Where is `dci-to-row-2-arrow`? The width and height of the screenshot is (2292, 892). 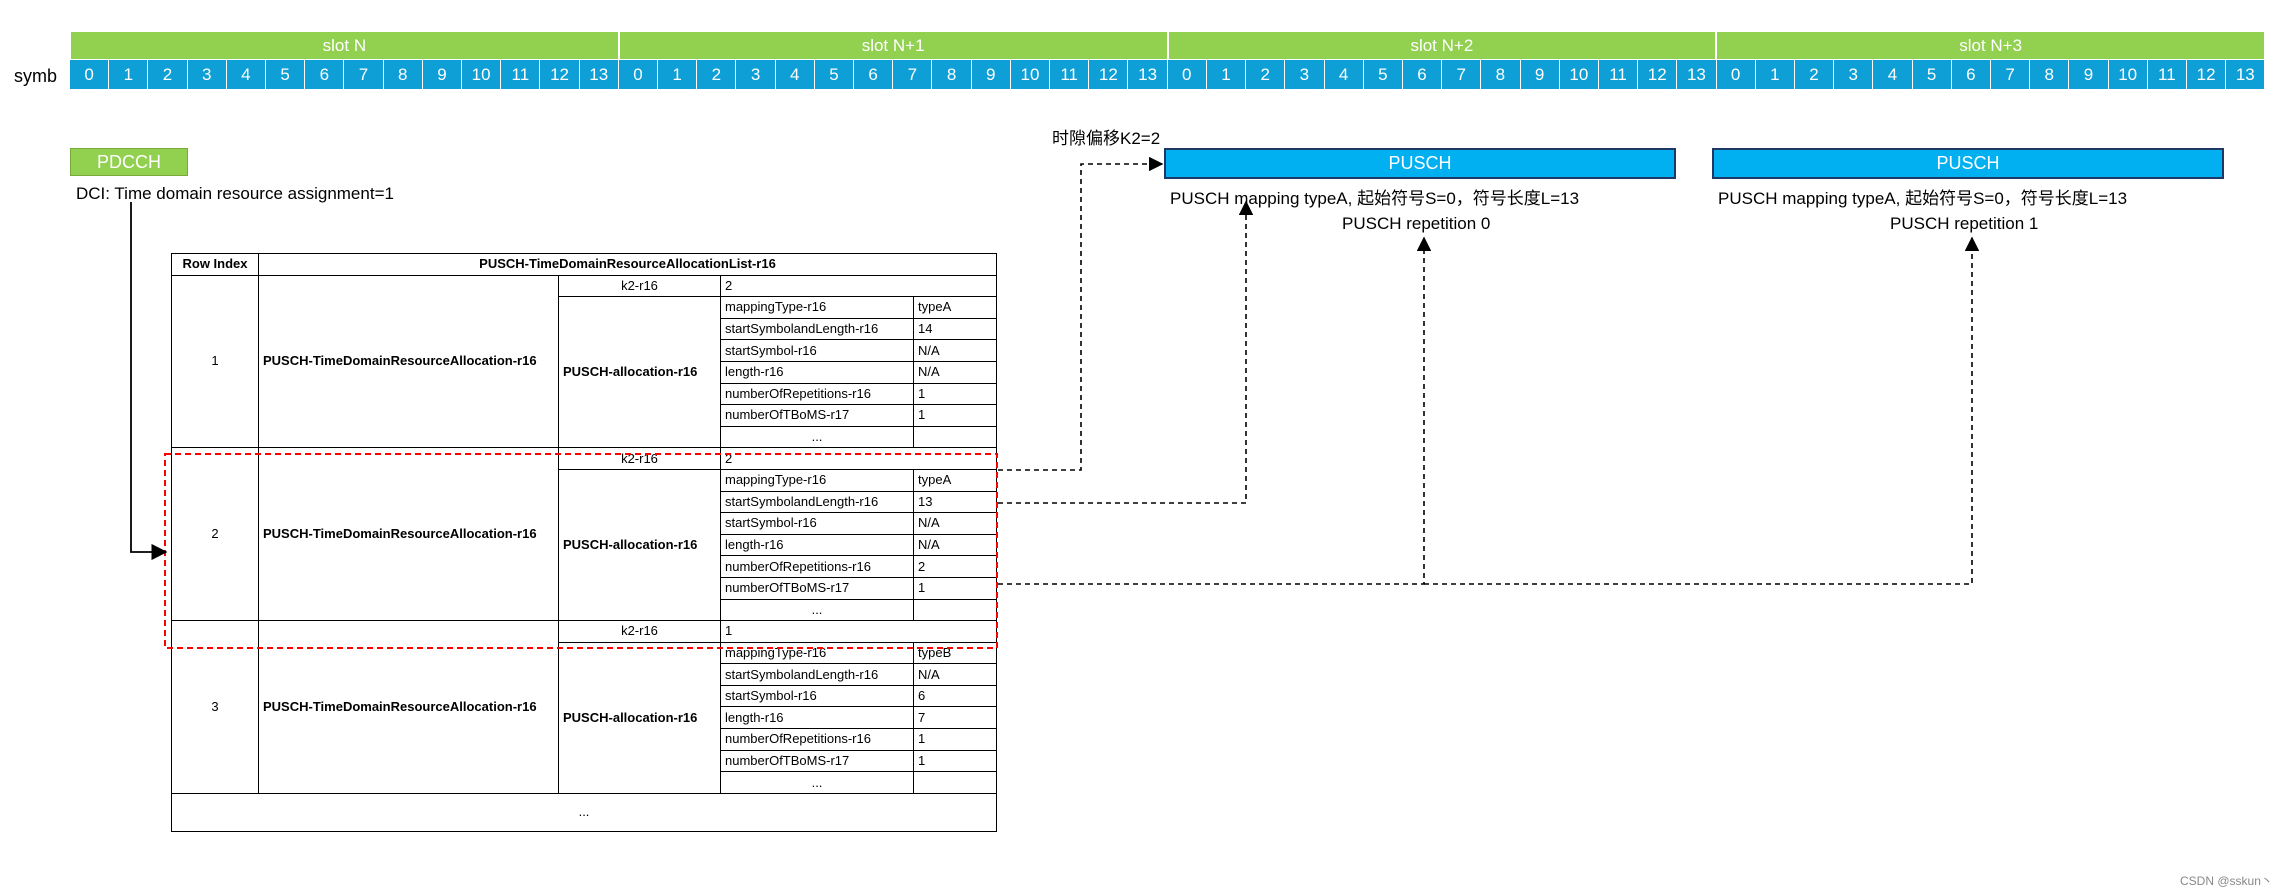 dci-to-row-2-arrow is located at coordinates (149, 381).